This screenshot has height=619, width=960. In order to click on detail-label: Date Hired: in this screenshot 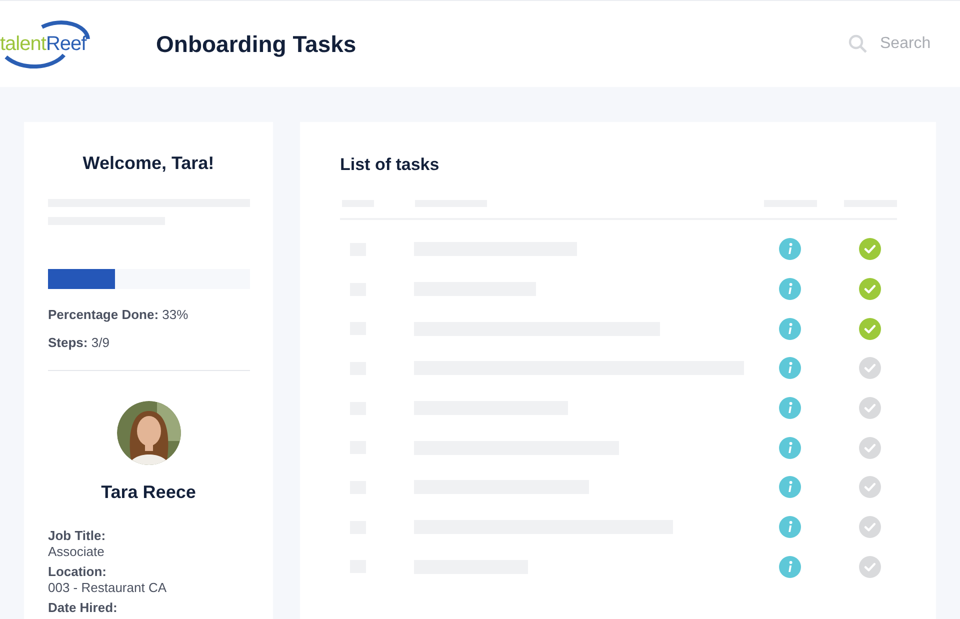, I will do `click(83, 608)`.